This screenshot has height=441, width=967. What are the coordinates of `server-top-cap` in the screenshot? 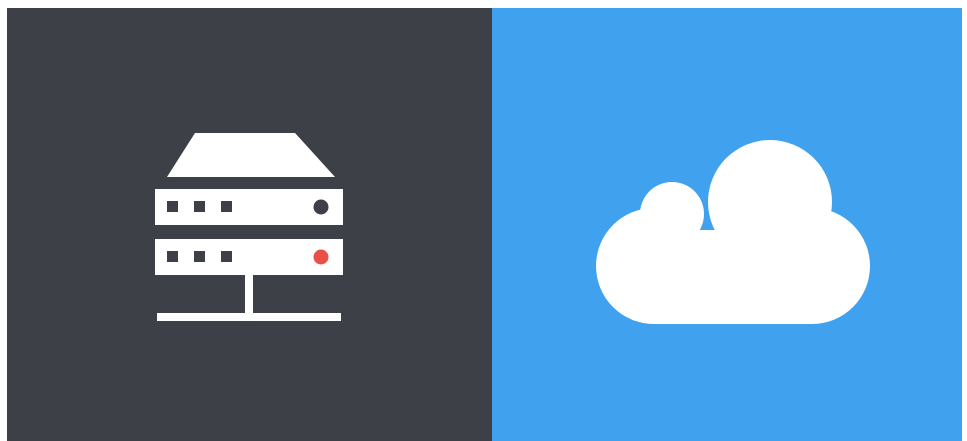 It's located at (251, 155).